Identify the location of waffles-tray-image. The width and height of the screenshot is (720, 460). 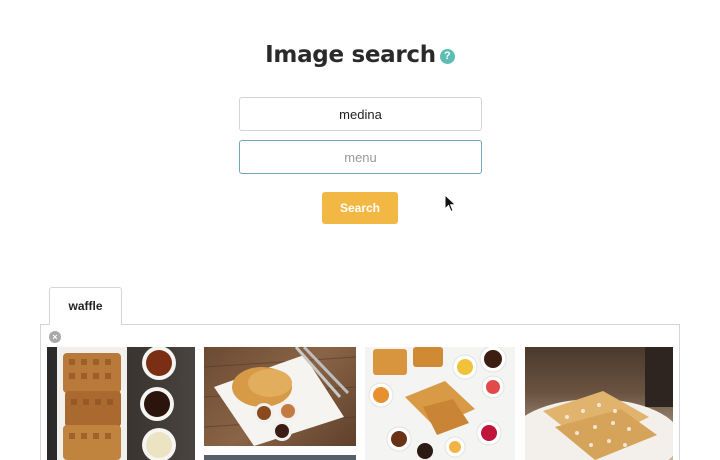
(116, 403).